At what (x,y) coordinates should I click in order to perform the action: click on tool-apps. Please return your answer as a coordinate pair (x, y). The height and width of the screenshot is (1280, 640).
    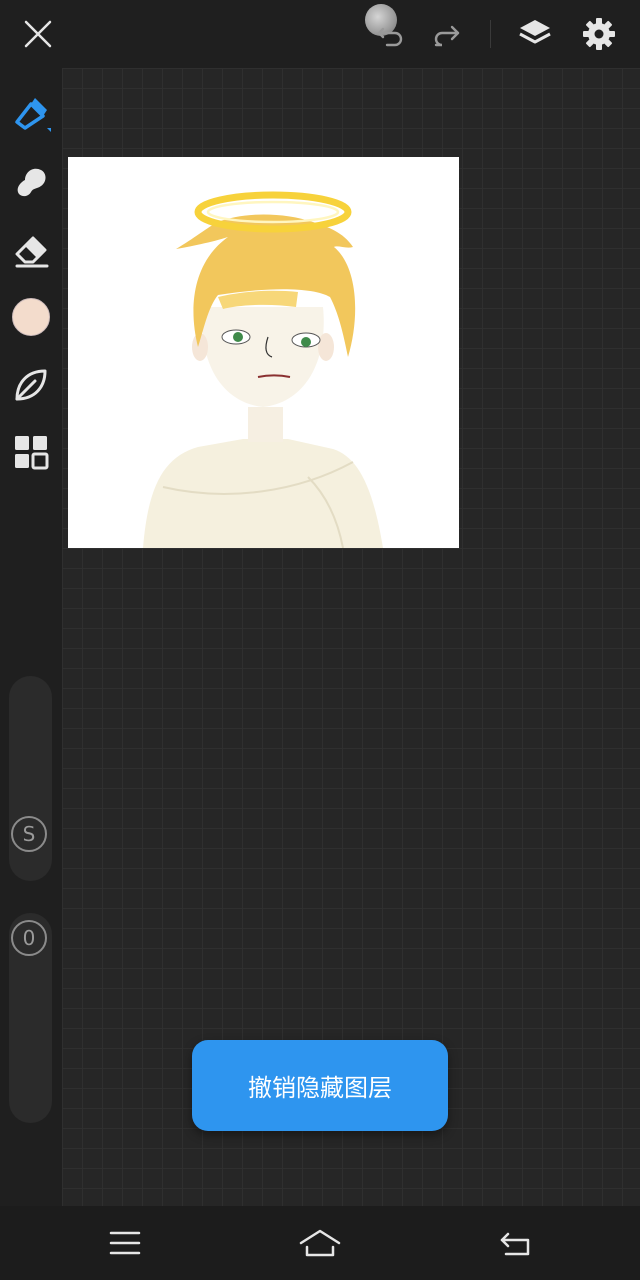
    Looking at the image, I should click on (31, 452).